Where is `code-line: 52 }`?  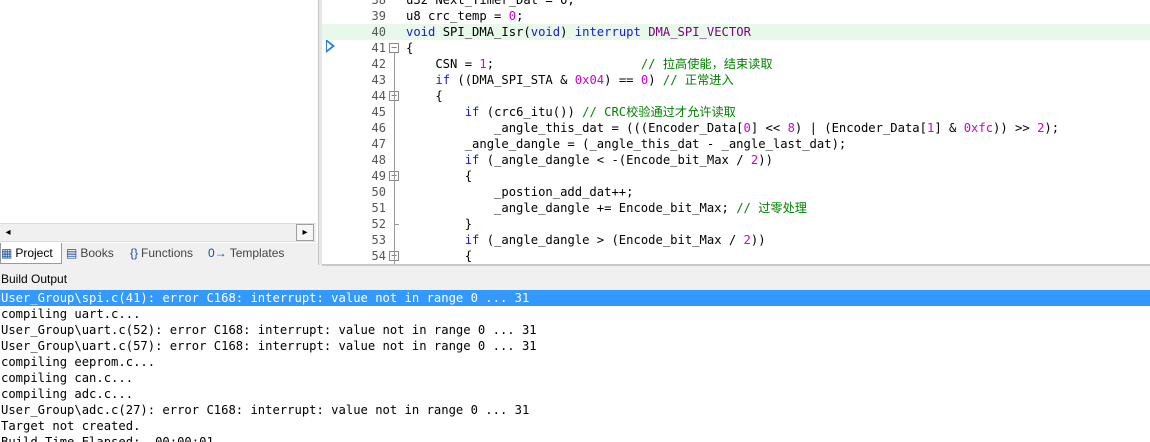 code-line: 52 } is located at coordinates (736, 224).